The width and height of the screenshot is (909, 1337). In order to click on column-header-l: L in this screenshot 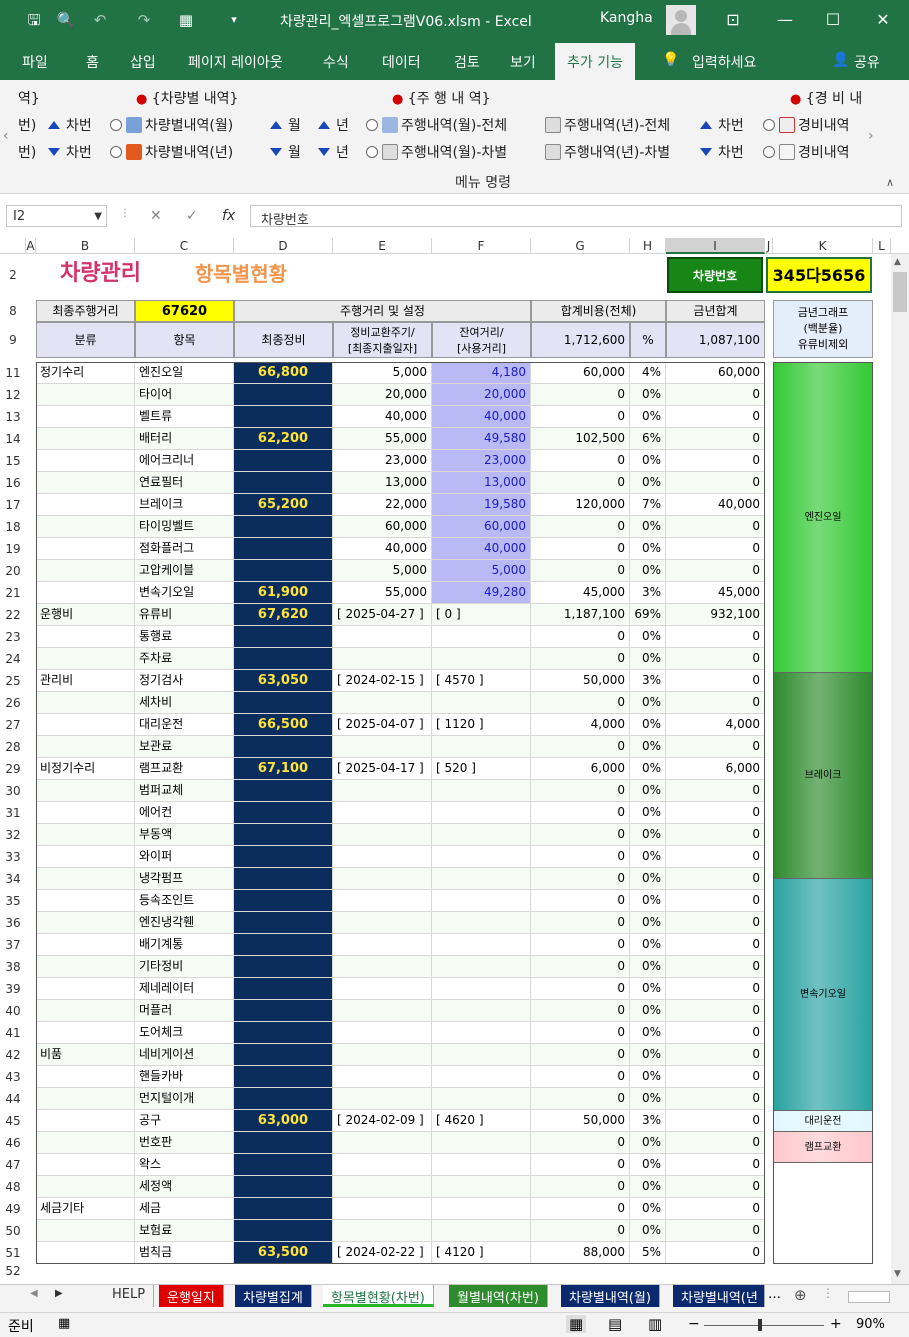, I will do `click(882, 246)`.